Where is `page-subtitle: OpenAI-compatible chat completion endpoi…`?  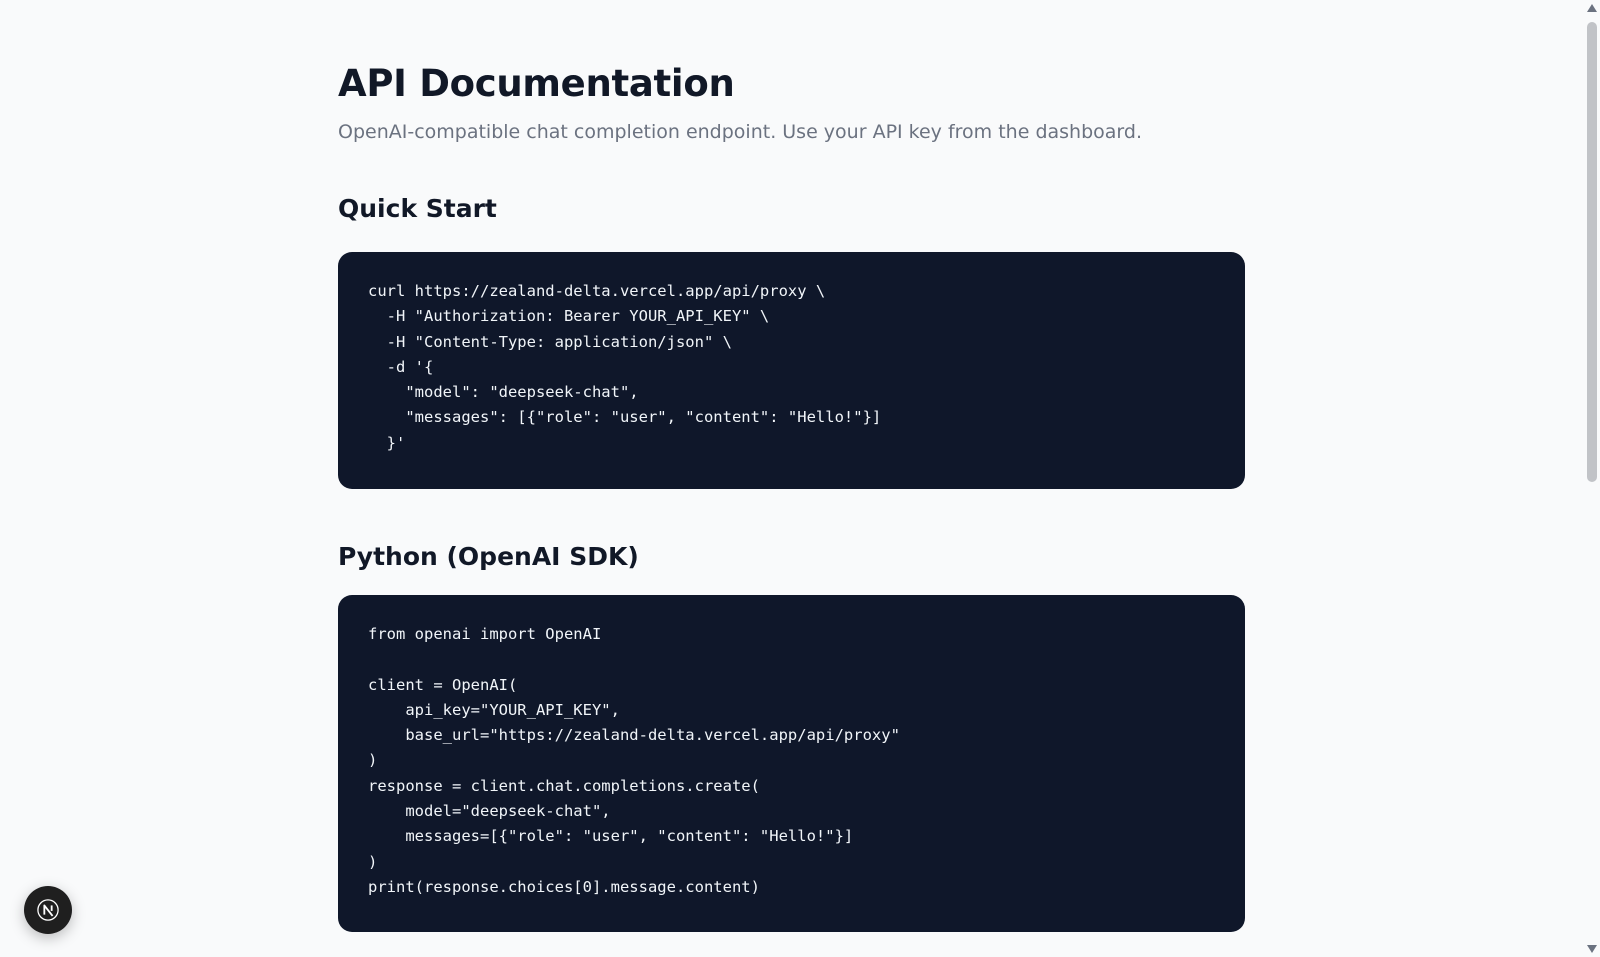
page-subtitle: OpenAI-compatible chat completion endpoi… is located at coordinates (740, 132).